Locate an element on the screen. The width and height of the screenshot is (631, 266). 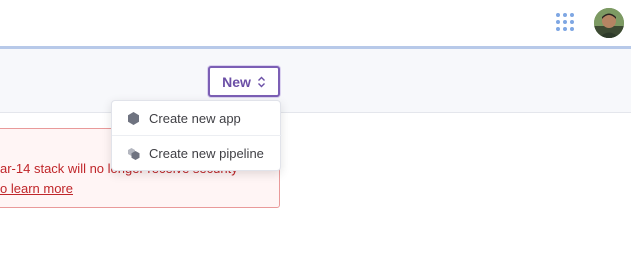
menu-divider is located at coordinates (197, 135).